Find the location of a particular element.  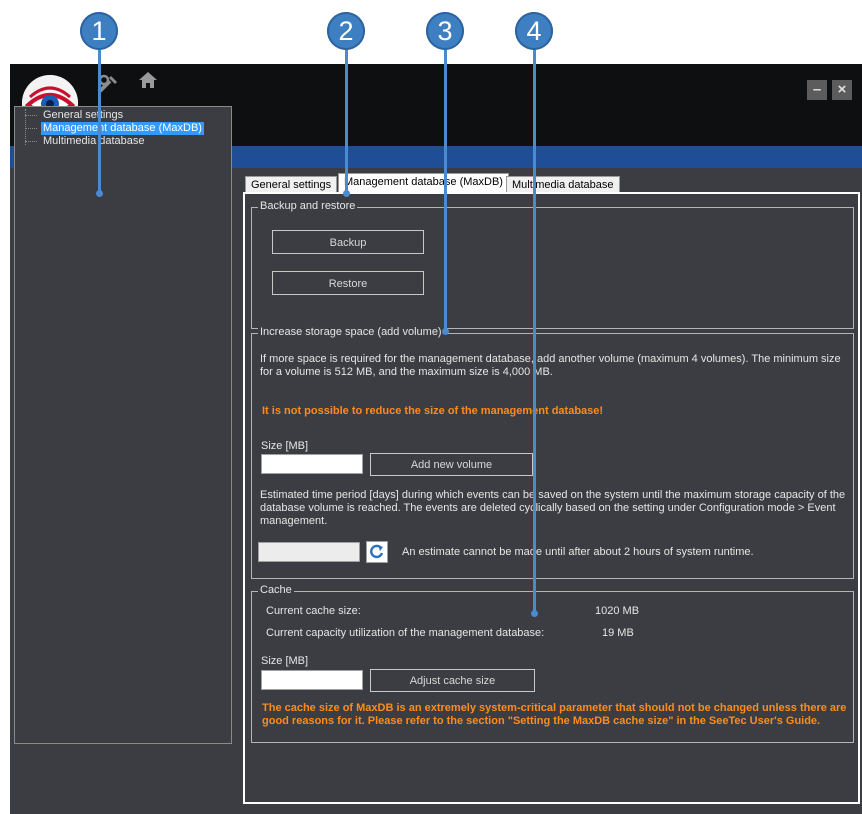

add-volume-button: Add new volume is located at coordinates (451, 464).